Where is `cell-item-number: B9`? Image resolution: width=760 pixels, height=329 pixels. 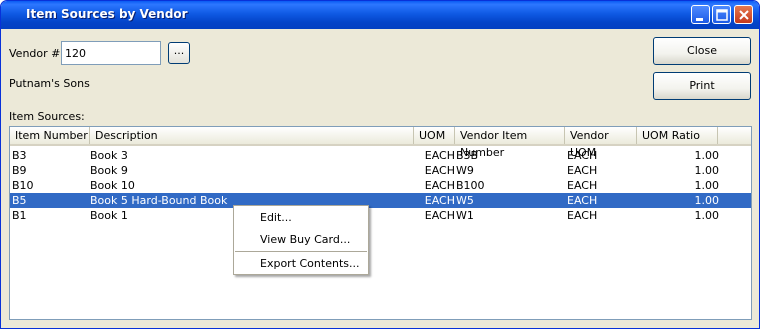
cell-item-number: B9 is located at coordinates (19, 170).